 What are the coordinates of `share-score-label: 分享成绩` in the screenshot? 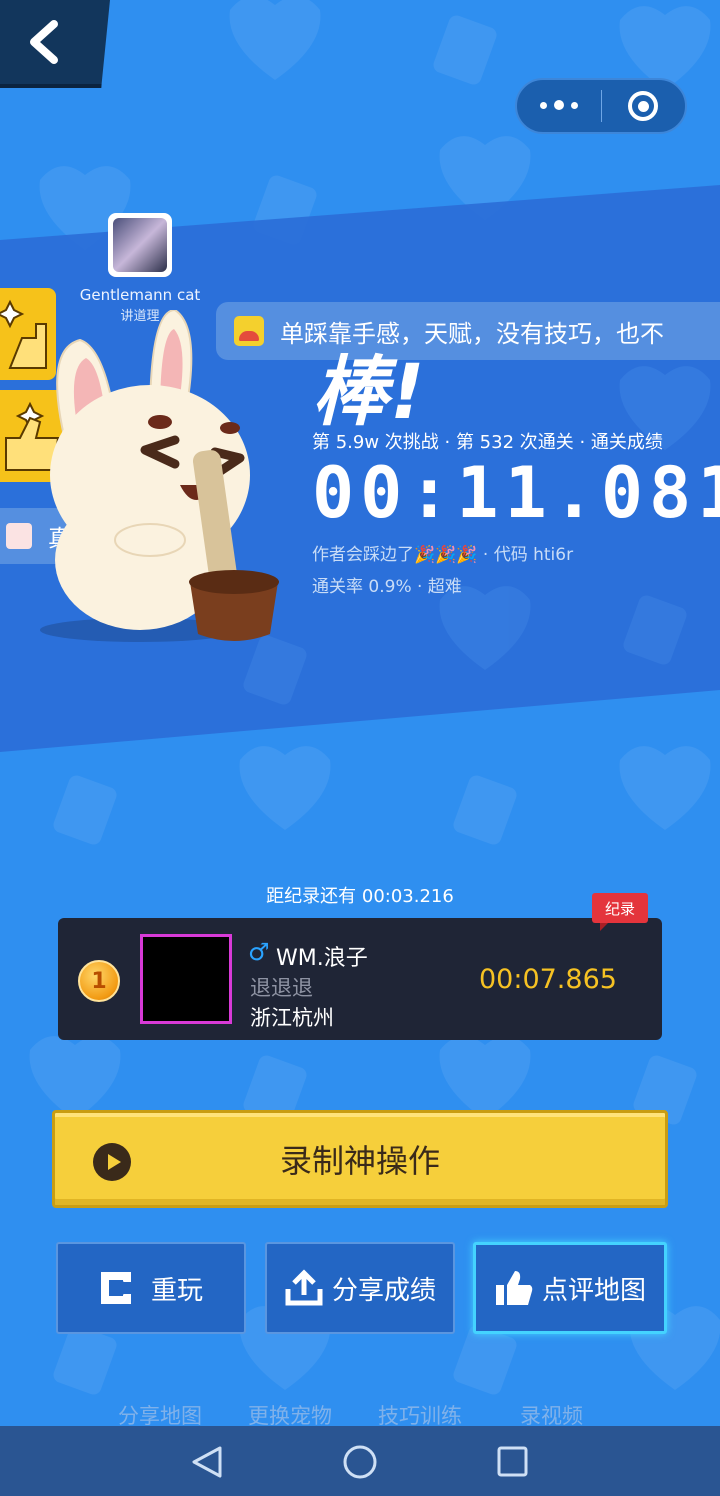 It's located at (383, 1290).